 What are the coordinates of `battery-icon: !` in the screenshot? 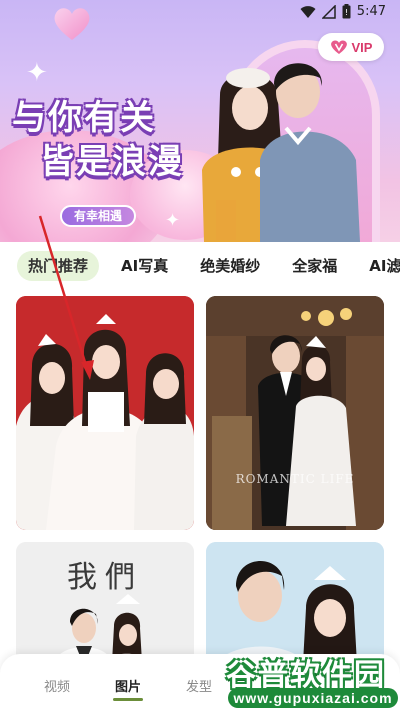 It's located at (346, 11).